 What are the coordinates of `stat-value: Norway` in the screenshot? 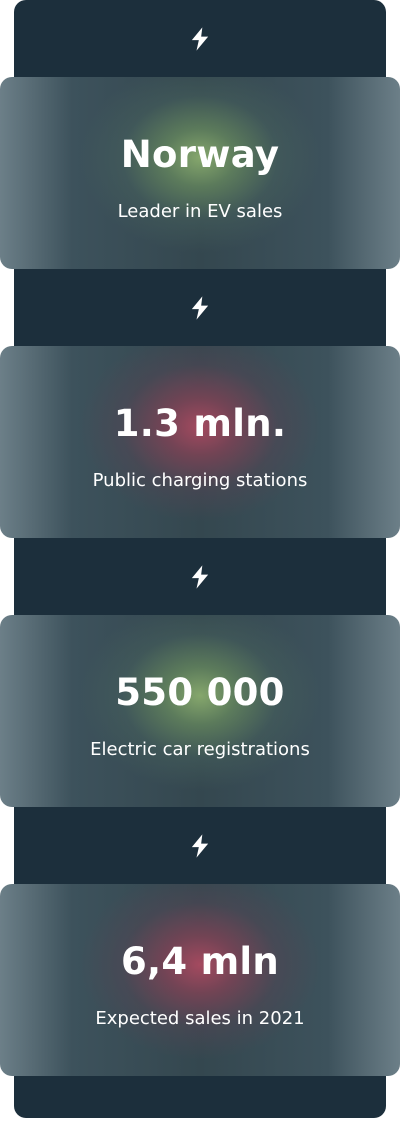 It's located at (200, 154).